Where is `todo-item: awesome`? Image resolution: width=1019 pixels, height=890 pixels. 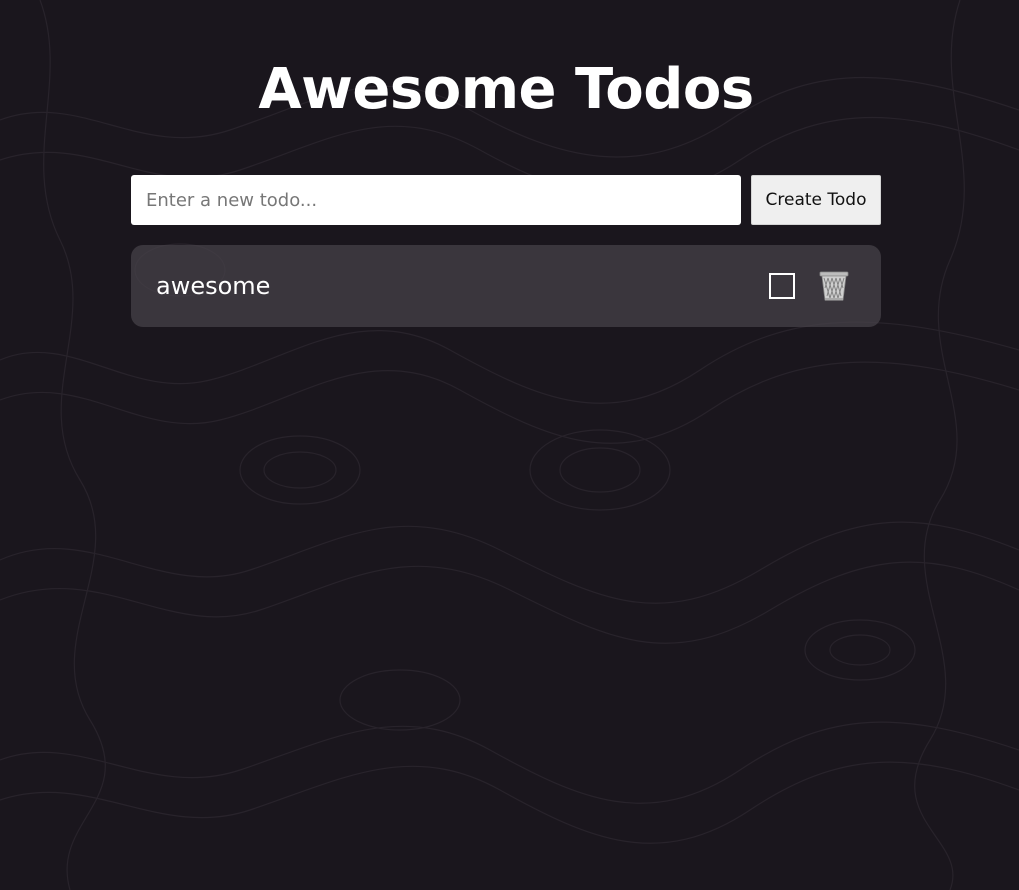 todo-item: awesome is located at coordinates (506, 286).